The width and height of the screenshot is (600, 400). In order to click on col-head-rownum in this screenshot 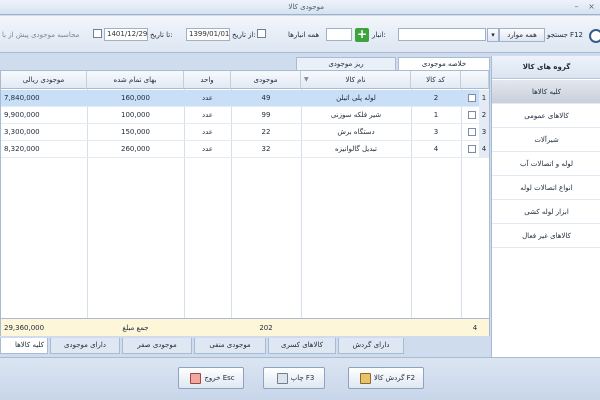, I will do `click(475, 80)`.